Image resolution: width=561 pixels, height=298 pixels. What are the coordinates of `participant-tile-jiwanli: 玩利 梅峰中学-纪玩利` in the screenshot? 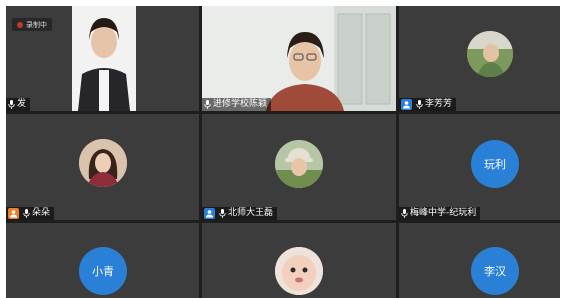 It's located at (479, 167).